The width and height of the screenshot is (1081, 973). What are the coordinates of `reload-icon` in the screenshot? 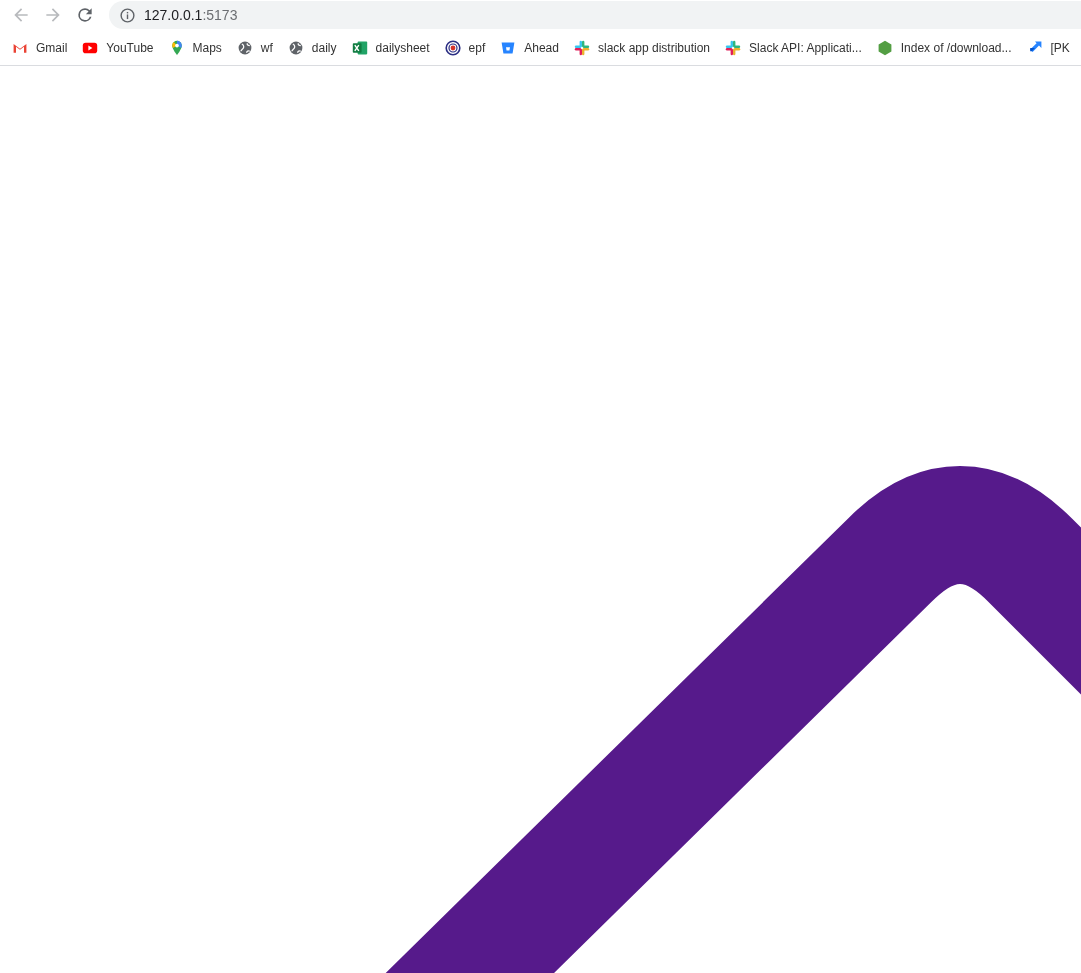 It's located at (85, 15).